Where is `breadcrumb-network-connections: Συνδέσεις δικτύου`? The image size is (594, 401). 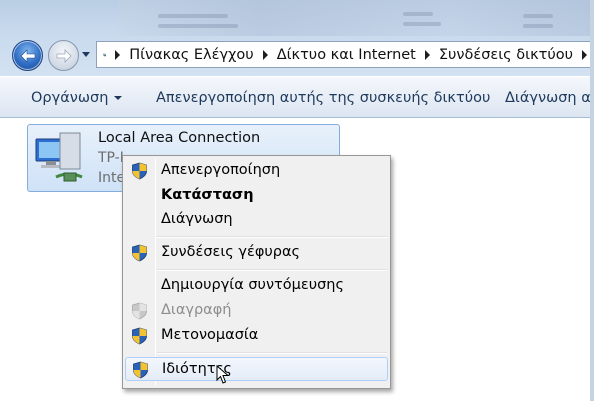 breadcrumb-network-connections: Συνδέσεις δικτύου is located at coordinates (506, 55).